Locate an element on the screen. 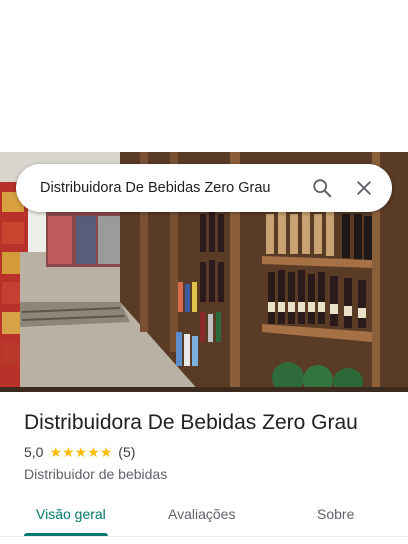 This screenshot has width=408, height=544. search-icon is located at coordinates (322, 188).